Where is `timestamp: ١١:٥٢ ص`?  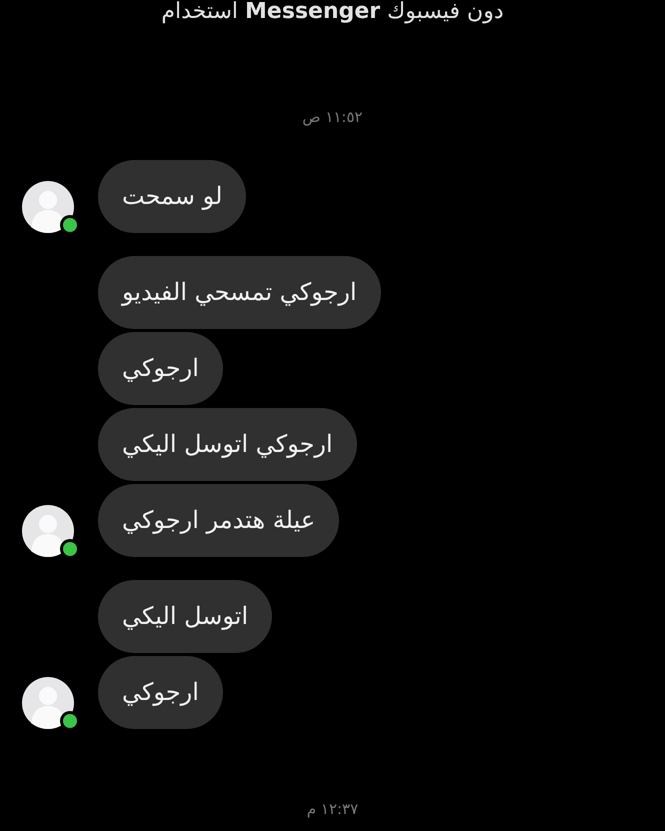
timestamp: ١١:٥٢ ص is located at coordinates (332, 117).